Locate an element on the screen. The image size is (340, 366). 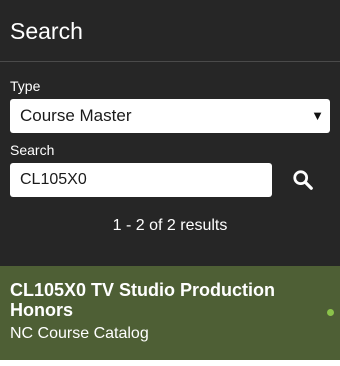
result-title: CL105X0 TV Studio Production Honors is located at coordinates (143, 300).